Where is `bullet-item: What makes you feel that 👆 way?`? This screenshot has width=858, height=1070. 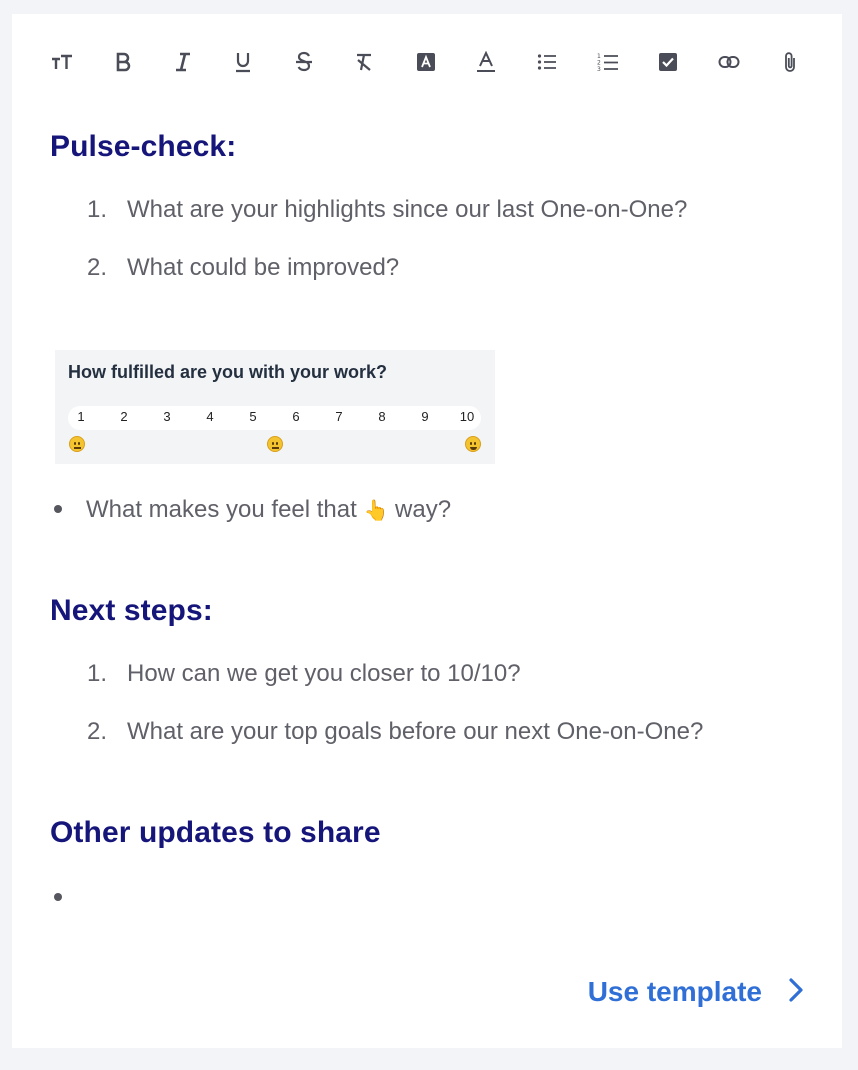
bullet-item: What makes you feel that 👆 way? is located at coordinates (250, 510).